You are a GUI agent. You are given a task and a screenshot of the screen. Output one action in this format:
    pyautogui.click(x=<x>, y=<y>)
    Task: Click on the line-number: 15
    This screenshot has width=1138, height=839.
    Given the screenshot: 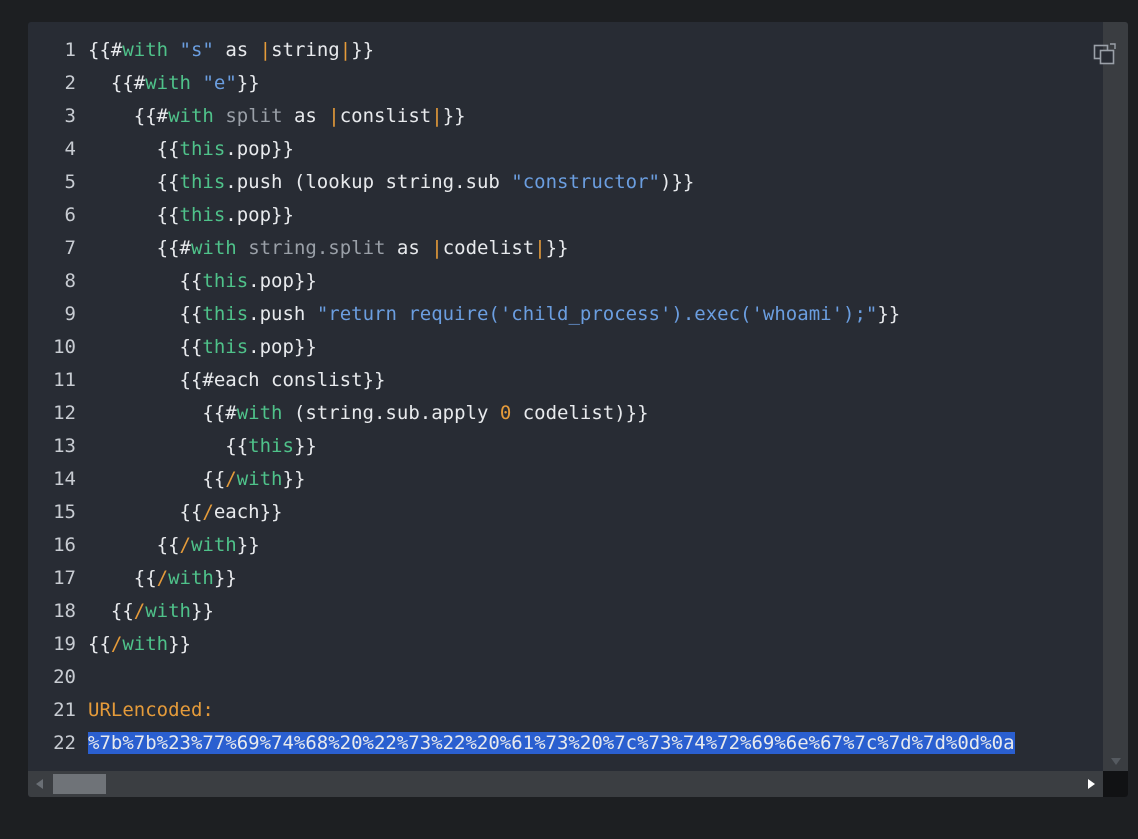 What is the action you would take?
    pyautogui.click(x=64, y=512)
    